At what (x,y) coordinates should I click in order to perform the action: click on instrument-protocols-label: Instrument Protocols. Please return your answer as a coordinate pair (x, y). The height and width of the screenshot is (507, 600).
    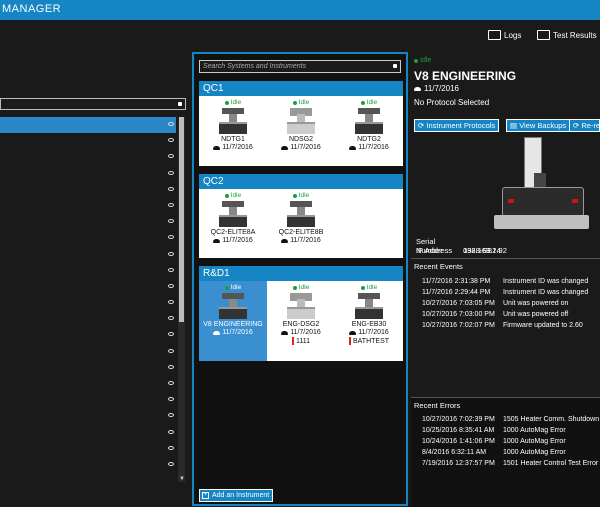
    Looking at the image, I should click on (461, 125).